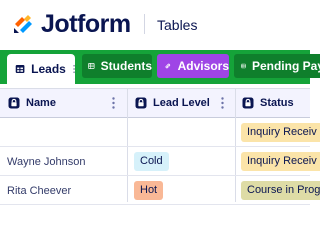 This screenshot has height=240, width=320. I want to click on column-header-lead-level-label: Lead Level, so click(181, 103).